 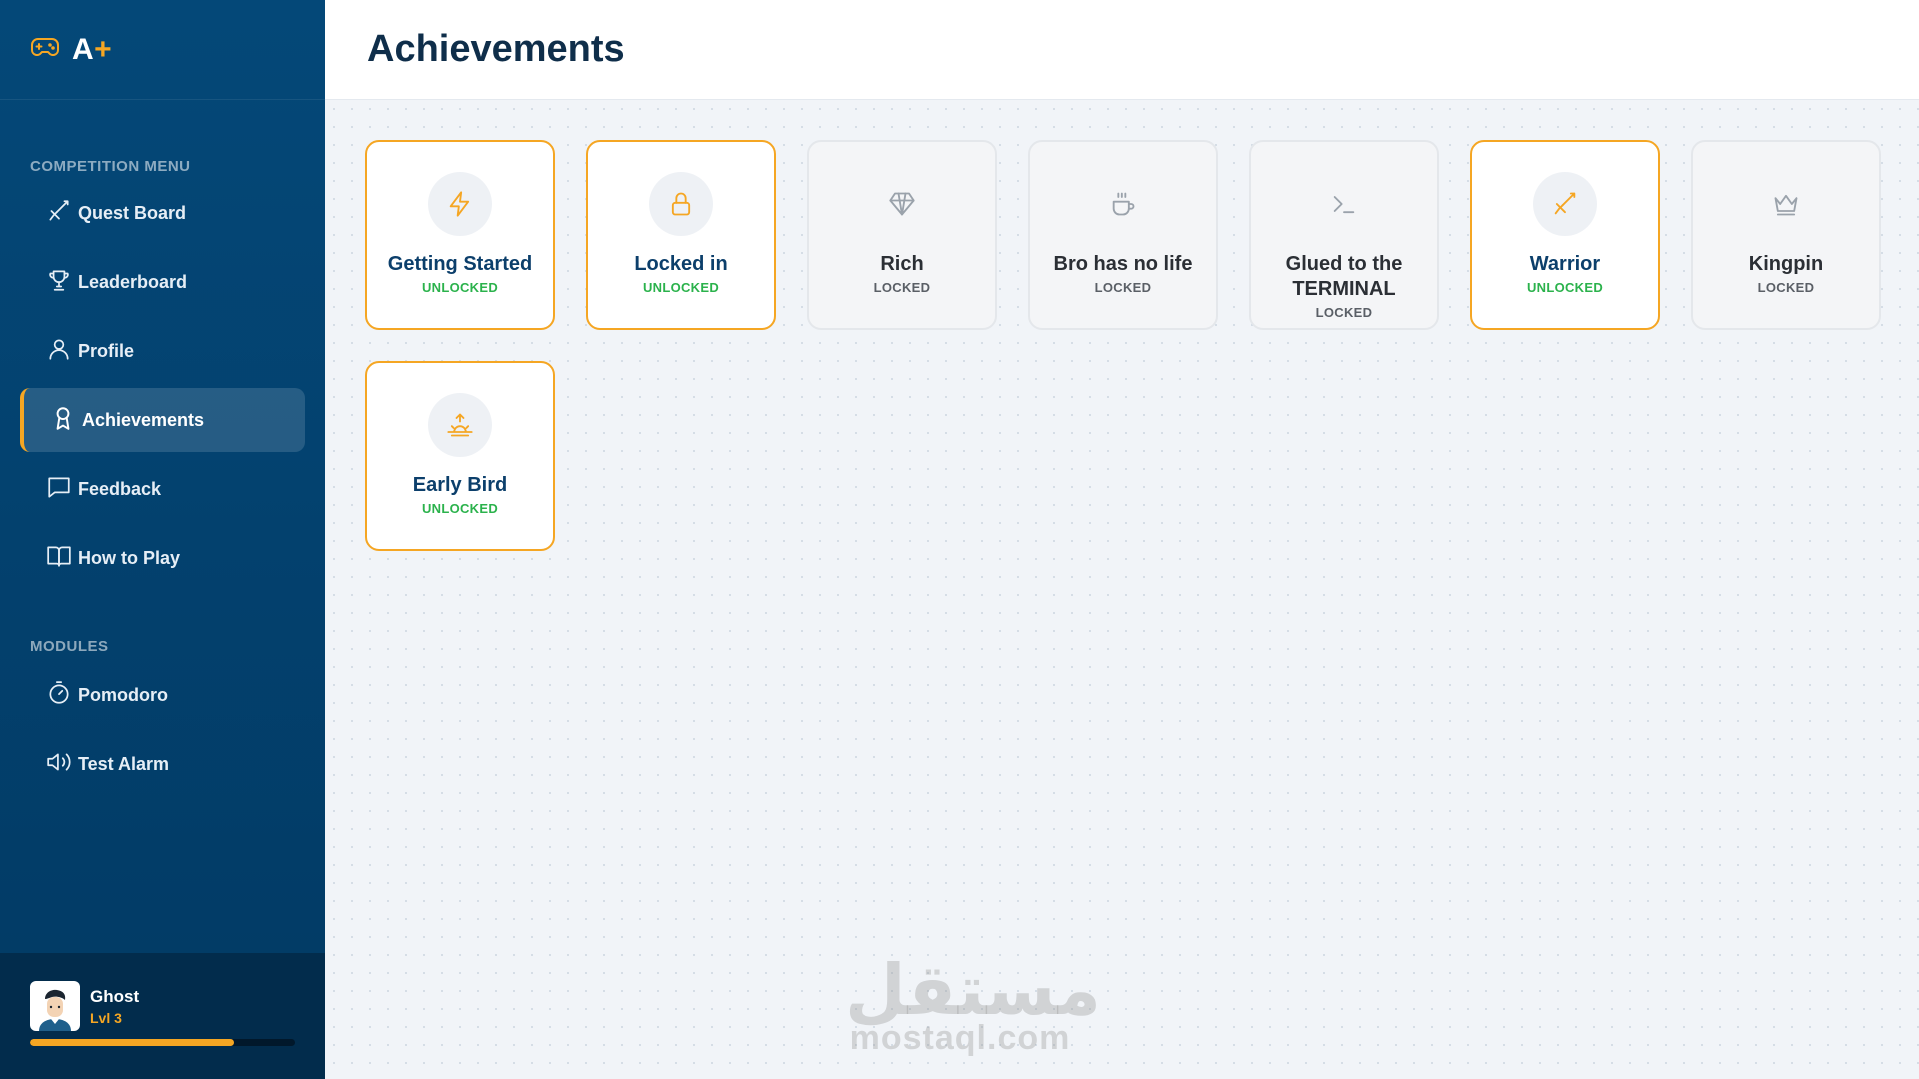 I want to click on user-panel: Ghost Lvl 3, so click(x=162, y=1016).